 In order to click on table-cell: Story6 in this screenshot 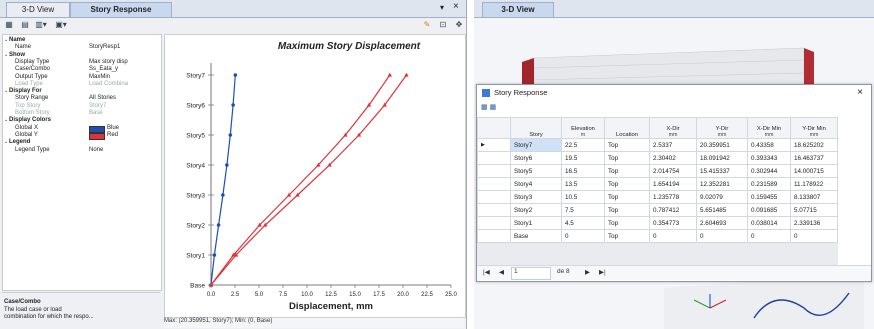, I will do `click(536, 158)`.